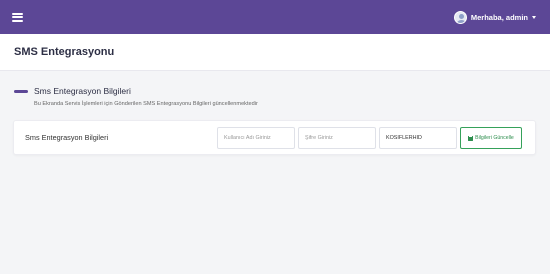 Image resolution: width=550 pixels, height=274 pixels. Describe the element at coordinates (21, 91) in the screenshot. I see `section-accent-bar` at that location.